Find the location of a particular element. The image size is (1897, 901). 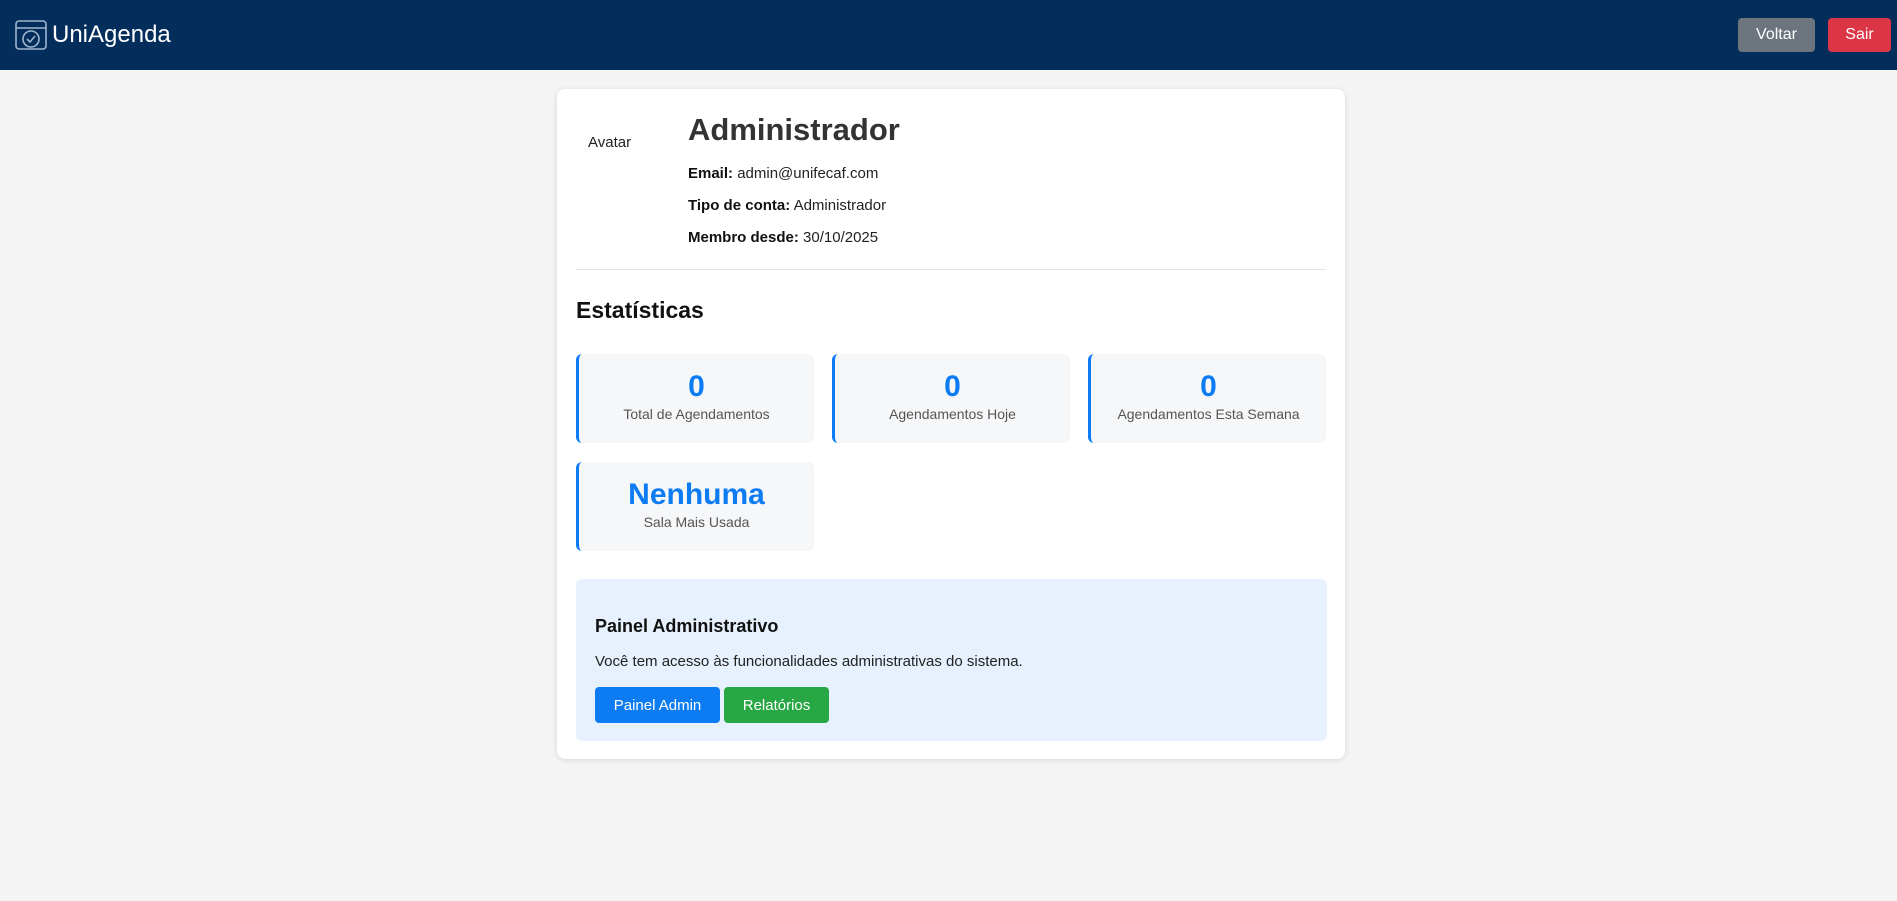

stat-card-today: 0 Agendamentos Hoje is located at coordinates (951, 398).